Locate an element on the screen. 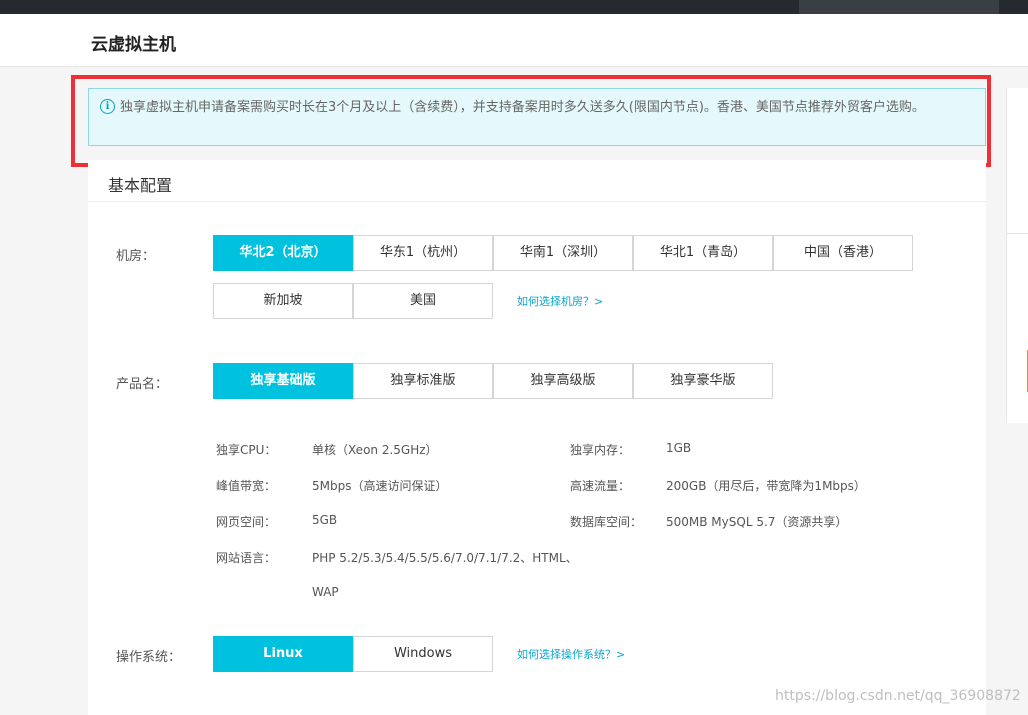 The image size is (1028, 715). side-divider is located at coordinates (1017, 233).